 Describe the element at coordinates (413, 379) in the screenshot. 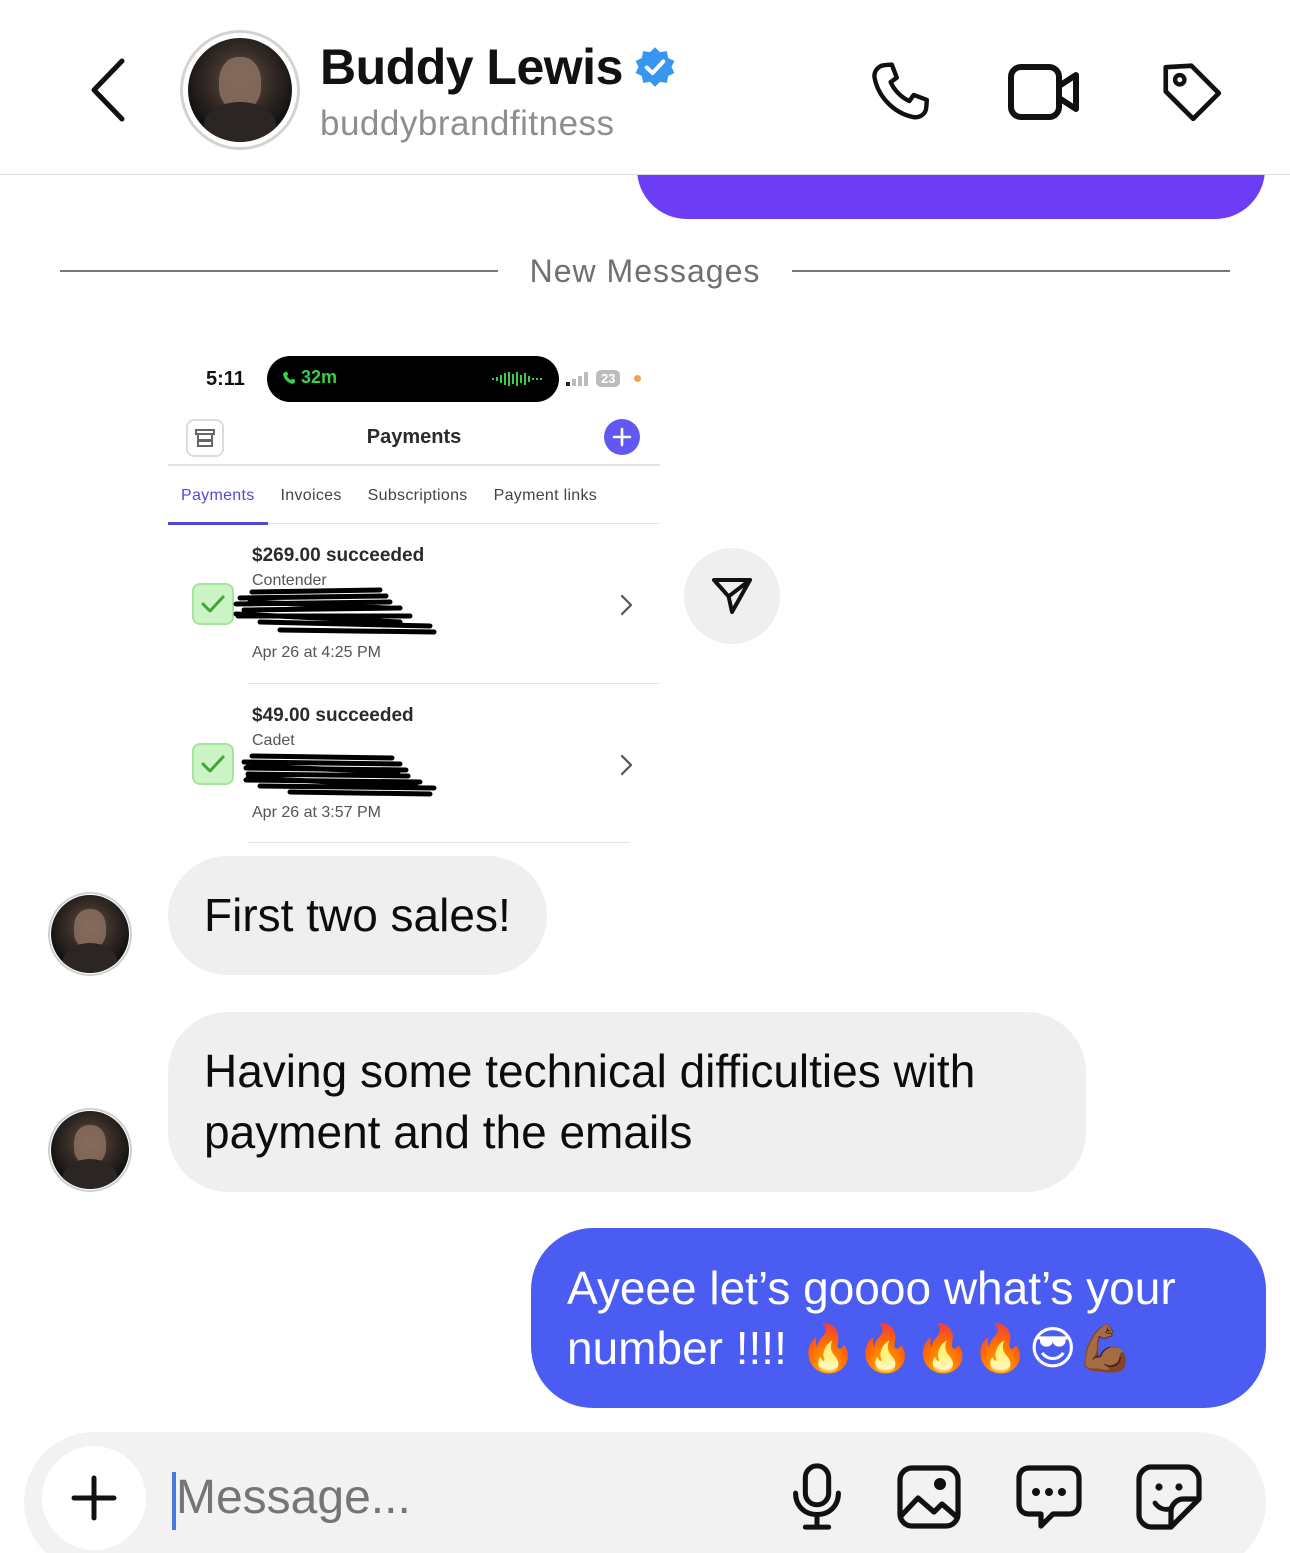

I see `dynamic-island: 32m` at that location.